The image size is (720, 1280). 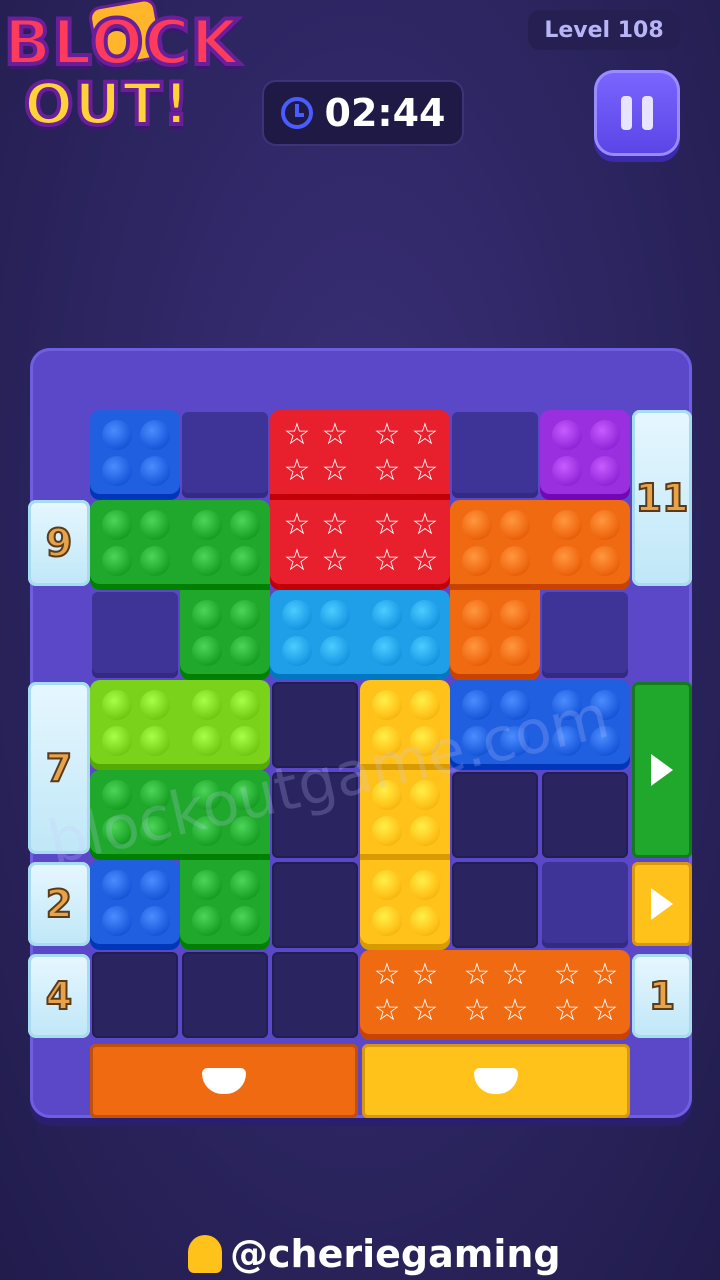 What do you see at coordinates (59, 996) in the screenshot?
I see `exit-count-4: 4` at bounding box center [59, 996].